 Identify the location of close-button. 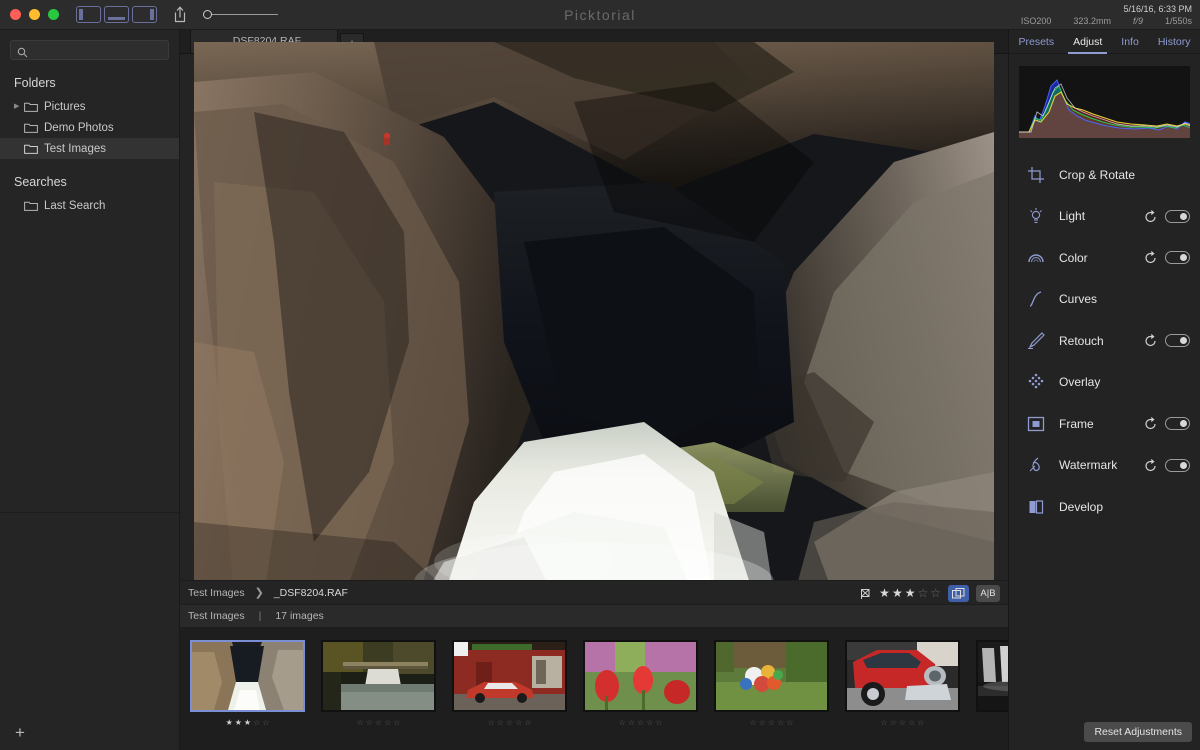
(15, 14).